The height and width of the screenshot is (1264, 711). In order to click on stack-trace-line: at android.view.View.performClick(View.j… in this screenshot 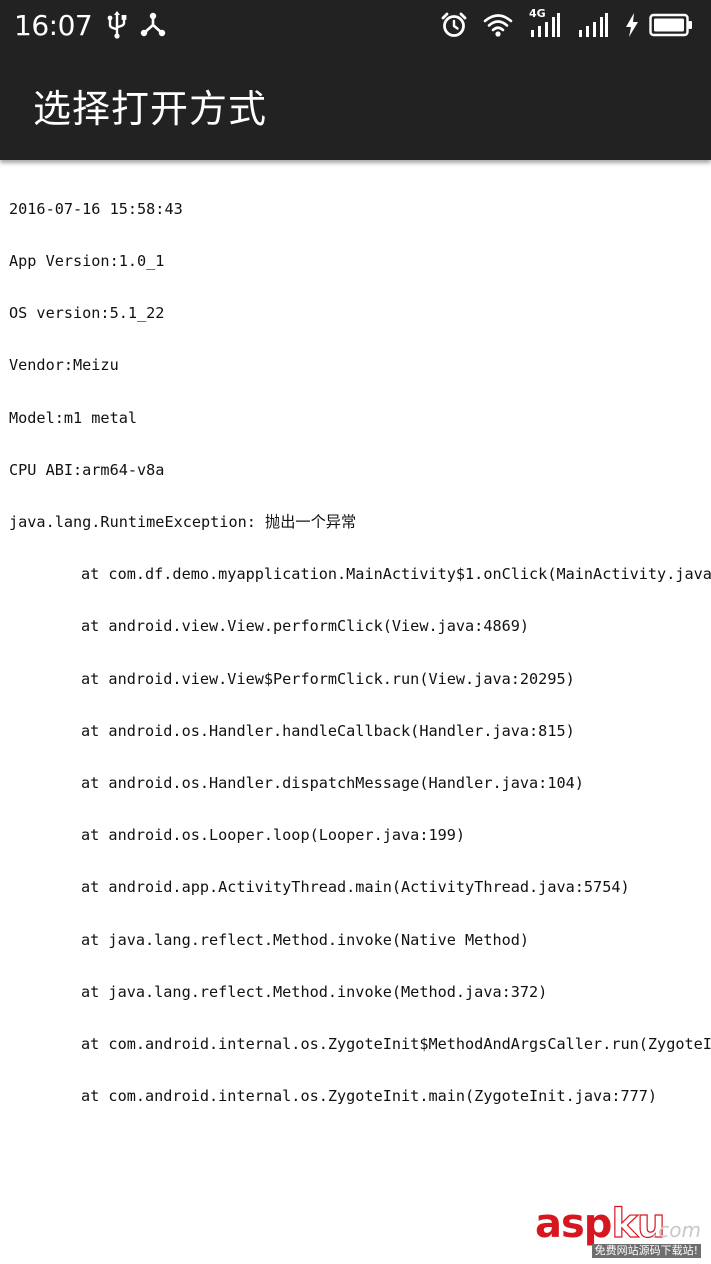, I will do `click(305, 626)`.